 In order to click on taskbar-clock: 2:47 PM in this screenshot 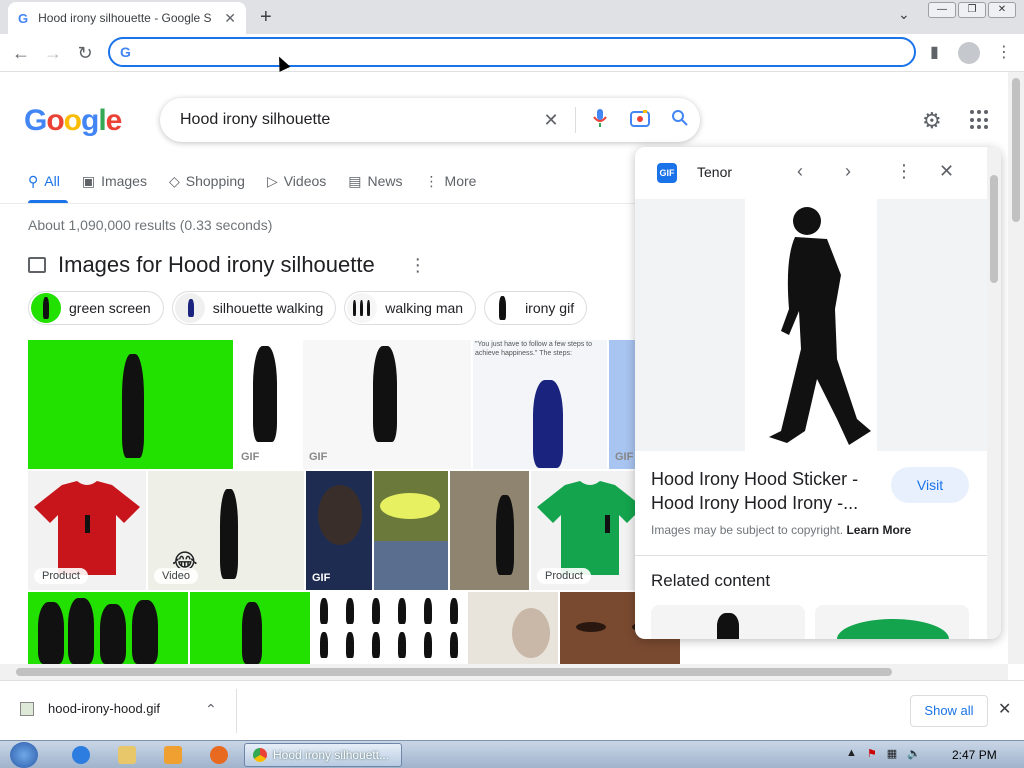, I will do `click(974, 755)`.